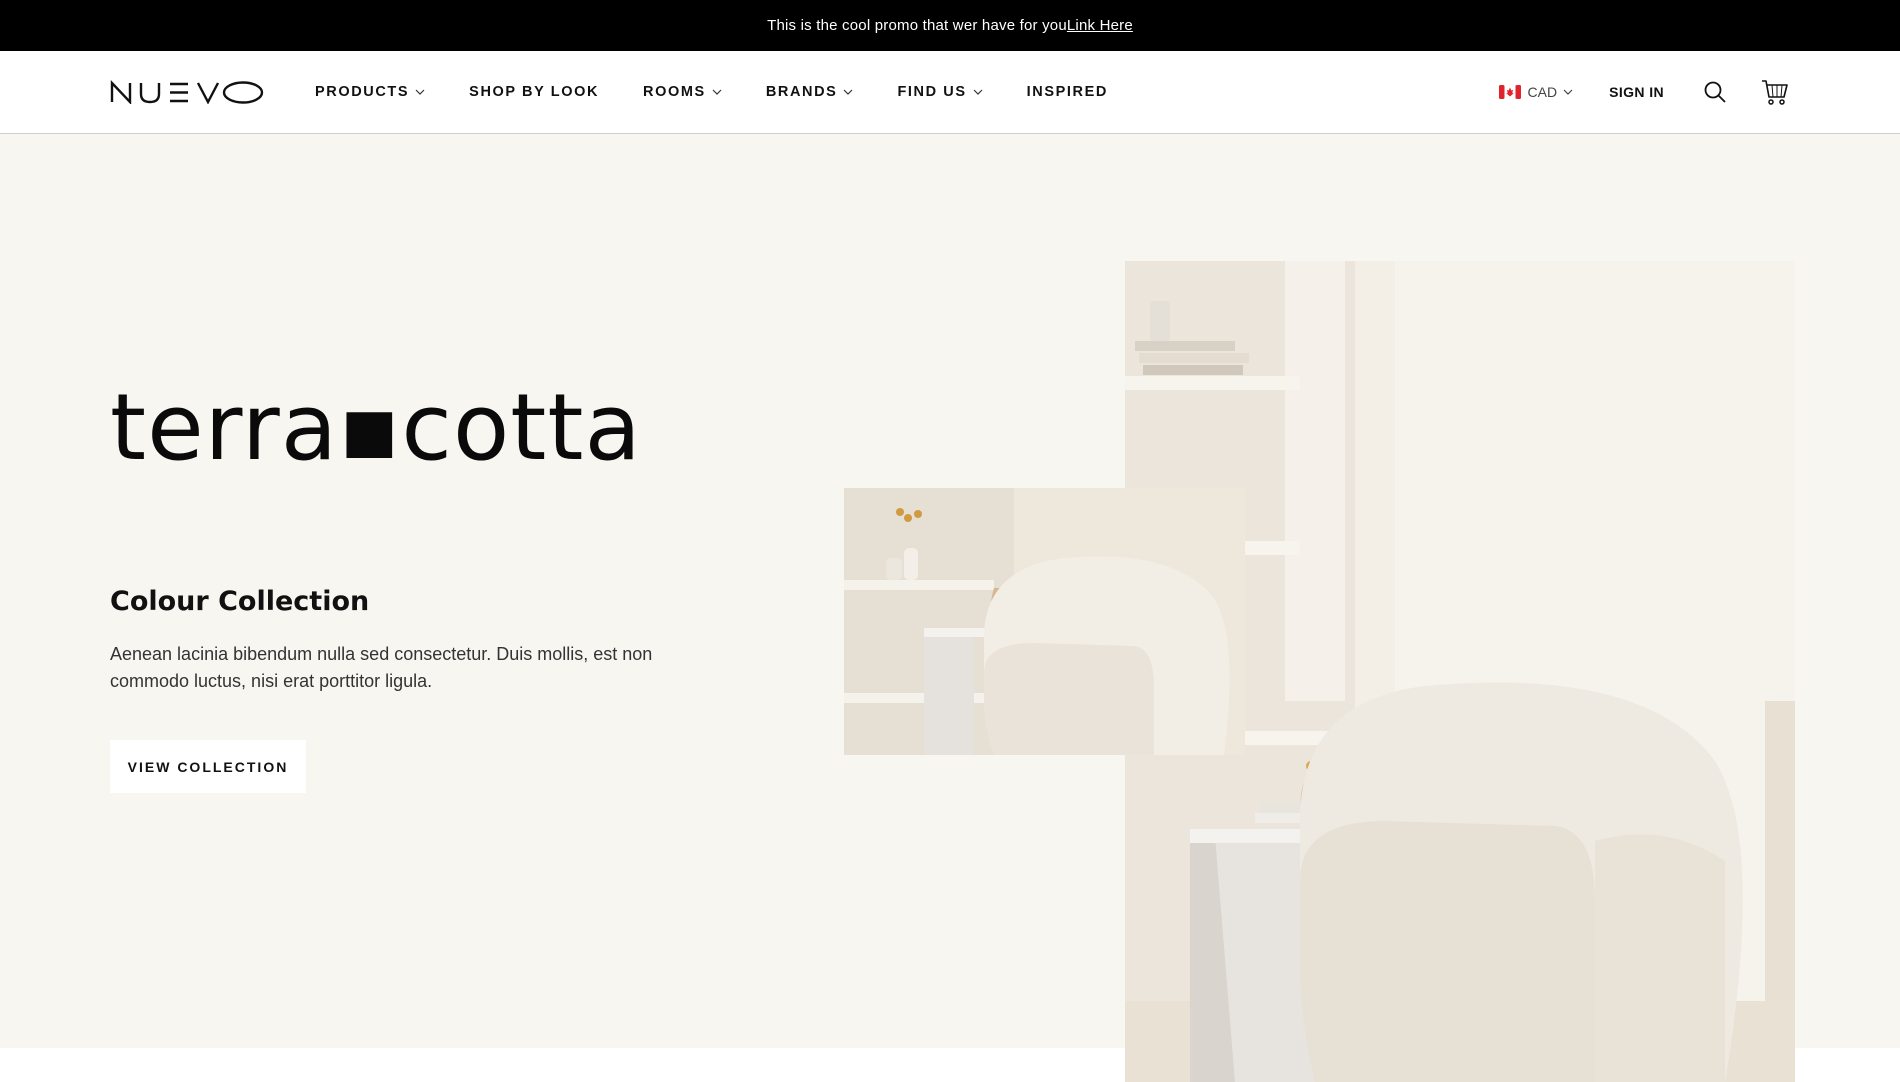 The height and width of the screenshot is (1082, 1900). I want to click on hero-image-secondary, so click(1044, 621).